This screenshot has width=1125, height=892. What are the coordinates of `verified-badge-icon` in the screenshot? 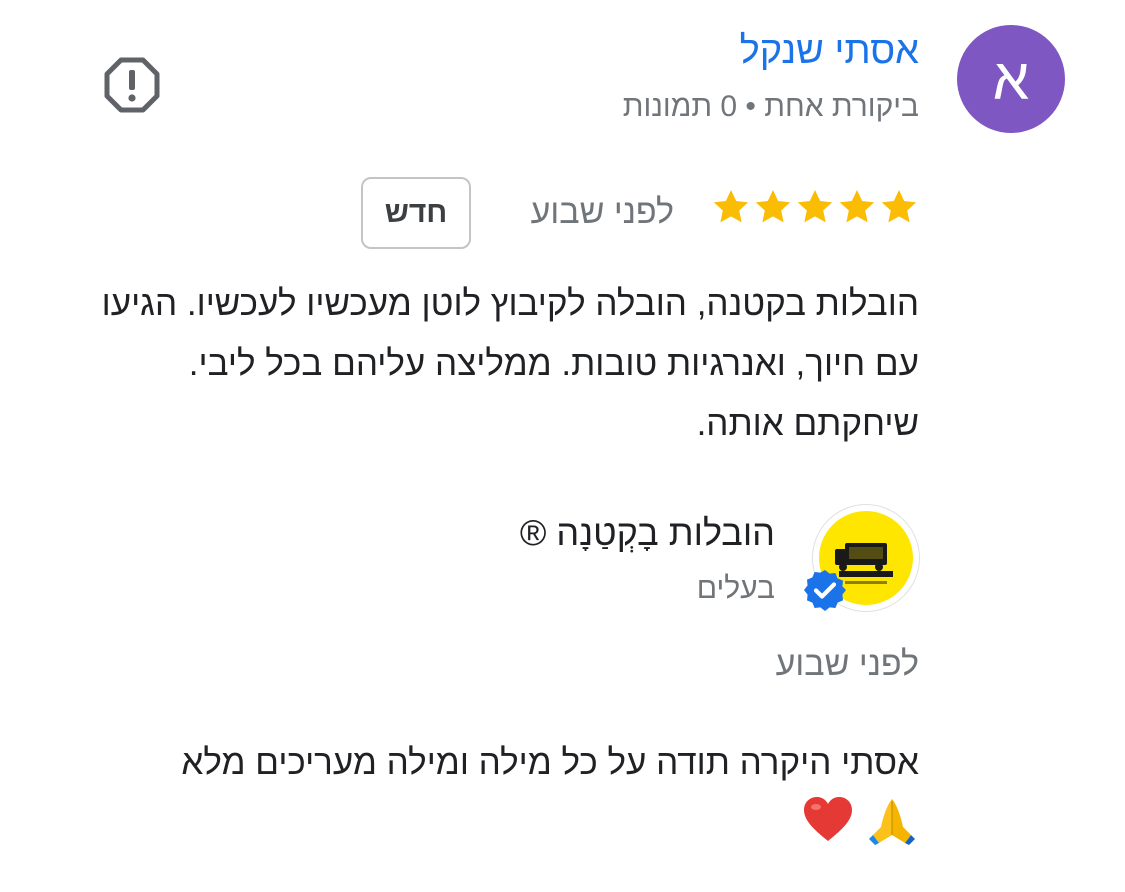 It's located at (825, 590).